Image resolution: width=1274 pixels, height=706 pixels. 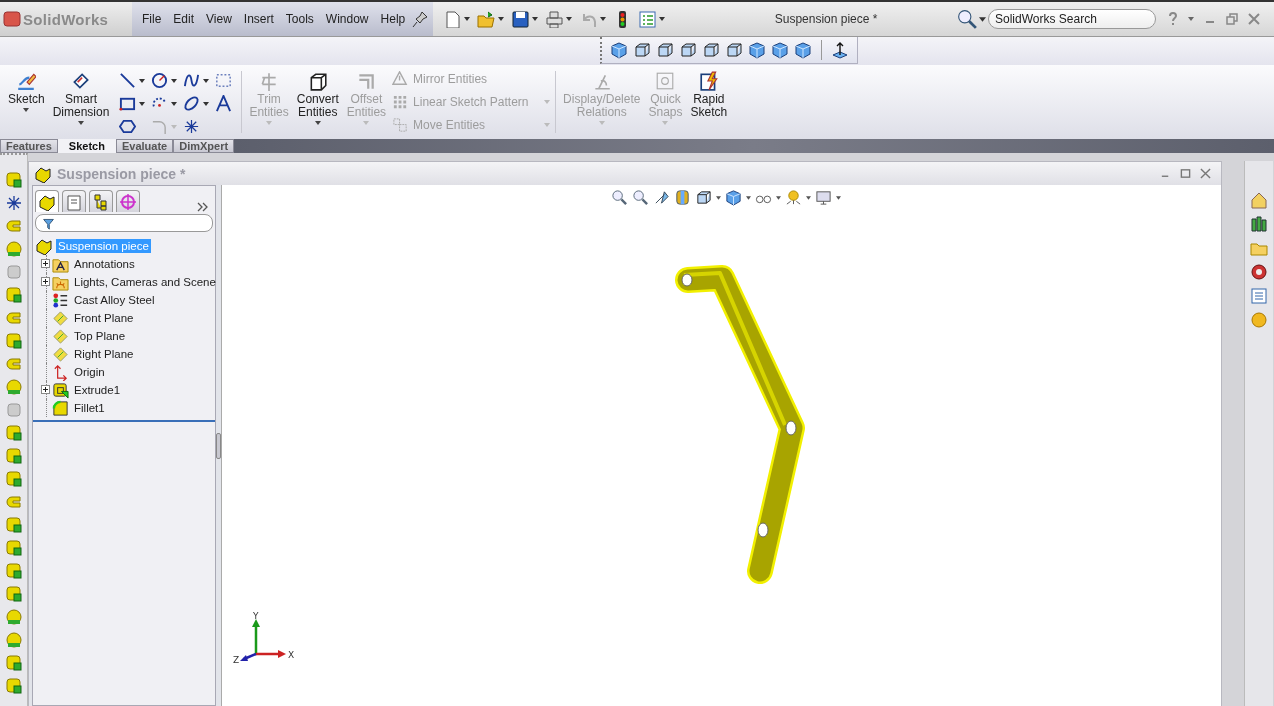 I want to click on printer-icon, so click(x=554, y=19).